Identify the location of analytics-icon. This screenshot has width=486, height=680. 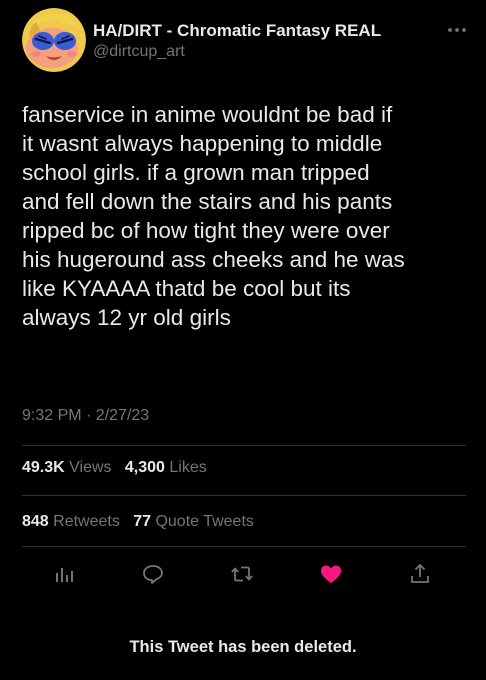
(64, 574).